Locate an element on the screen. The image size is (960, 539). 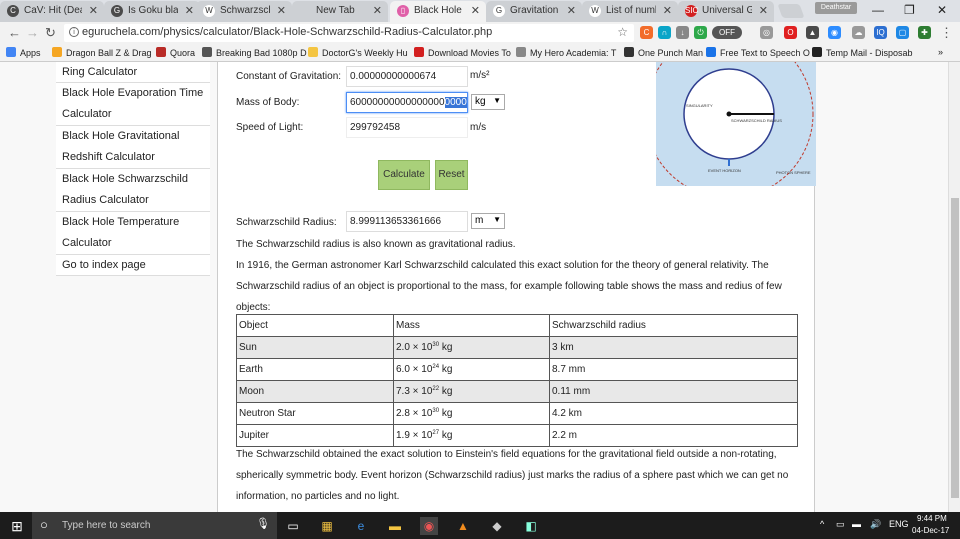
page-scrollbar is located at coordinates (954, 287).